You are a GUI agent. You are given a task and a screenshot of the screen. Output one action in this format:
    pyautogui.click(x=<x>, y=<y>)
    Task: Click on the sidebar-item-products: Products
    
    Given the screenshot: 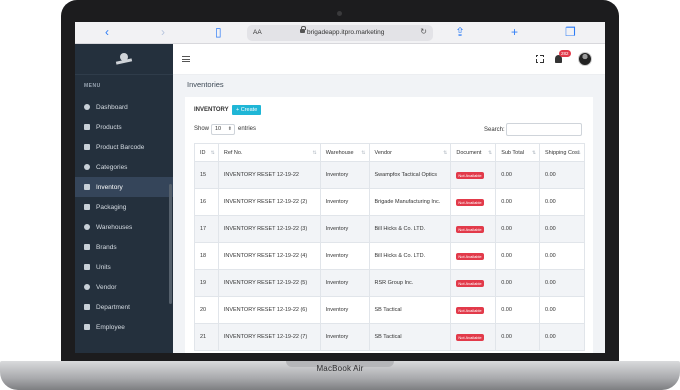 What is the action you would take?
    pyautogui.click(x=124, y=127)
    